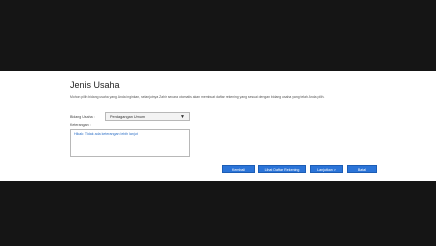  I want to click on next-button: Lanjutkan >, so click(326, 169).